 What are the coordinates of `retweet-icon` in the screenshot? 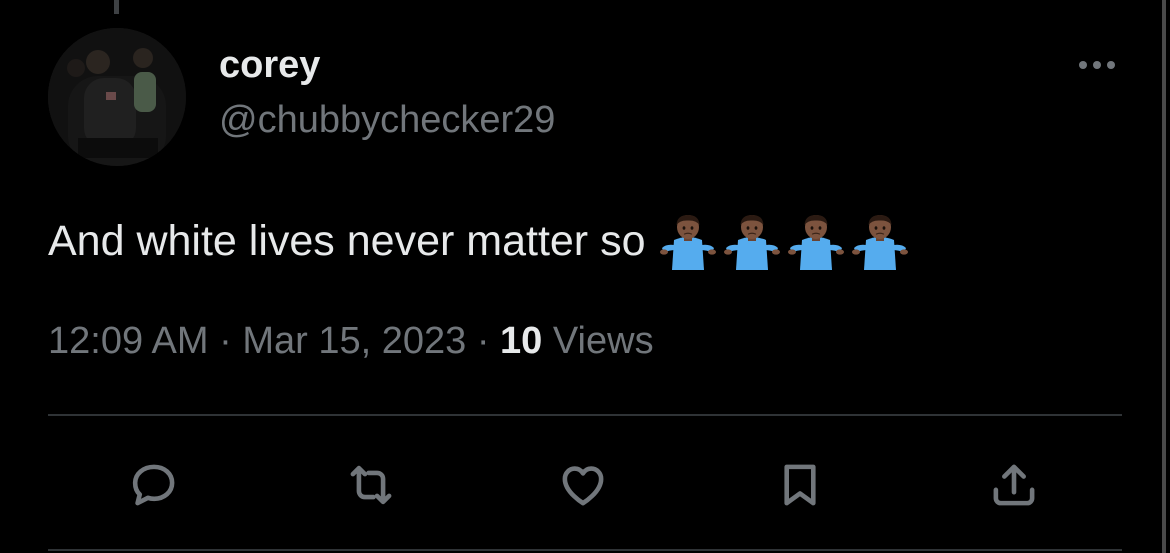 It's located at (371, 485).